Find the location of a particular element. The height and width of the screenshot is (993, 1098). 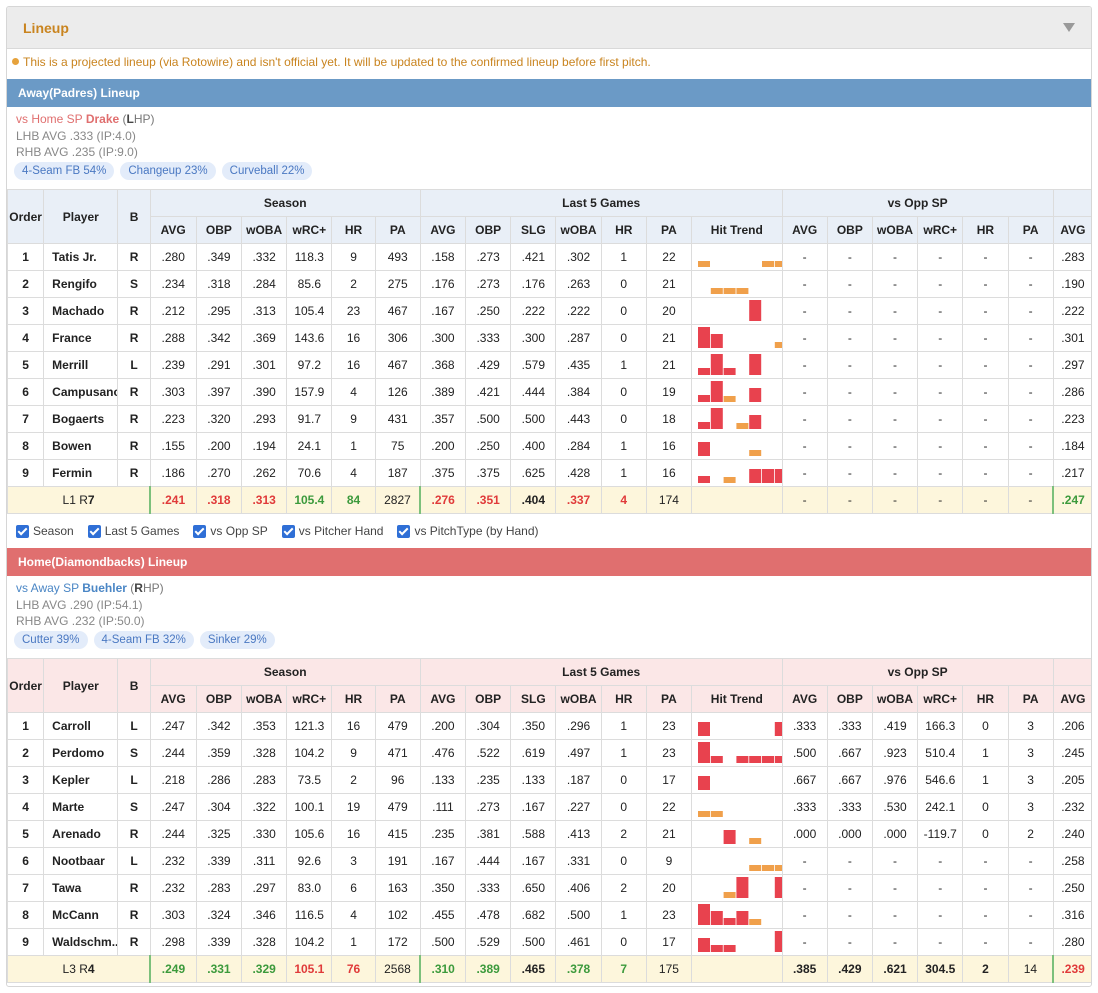

col-season-stat: wRC+ is located at coordinates (309, 699).